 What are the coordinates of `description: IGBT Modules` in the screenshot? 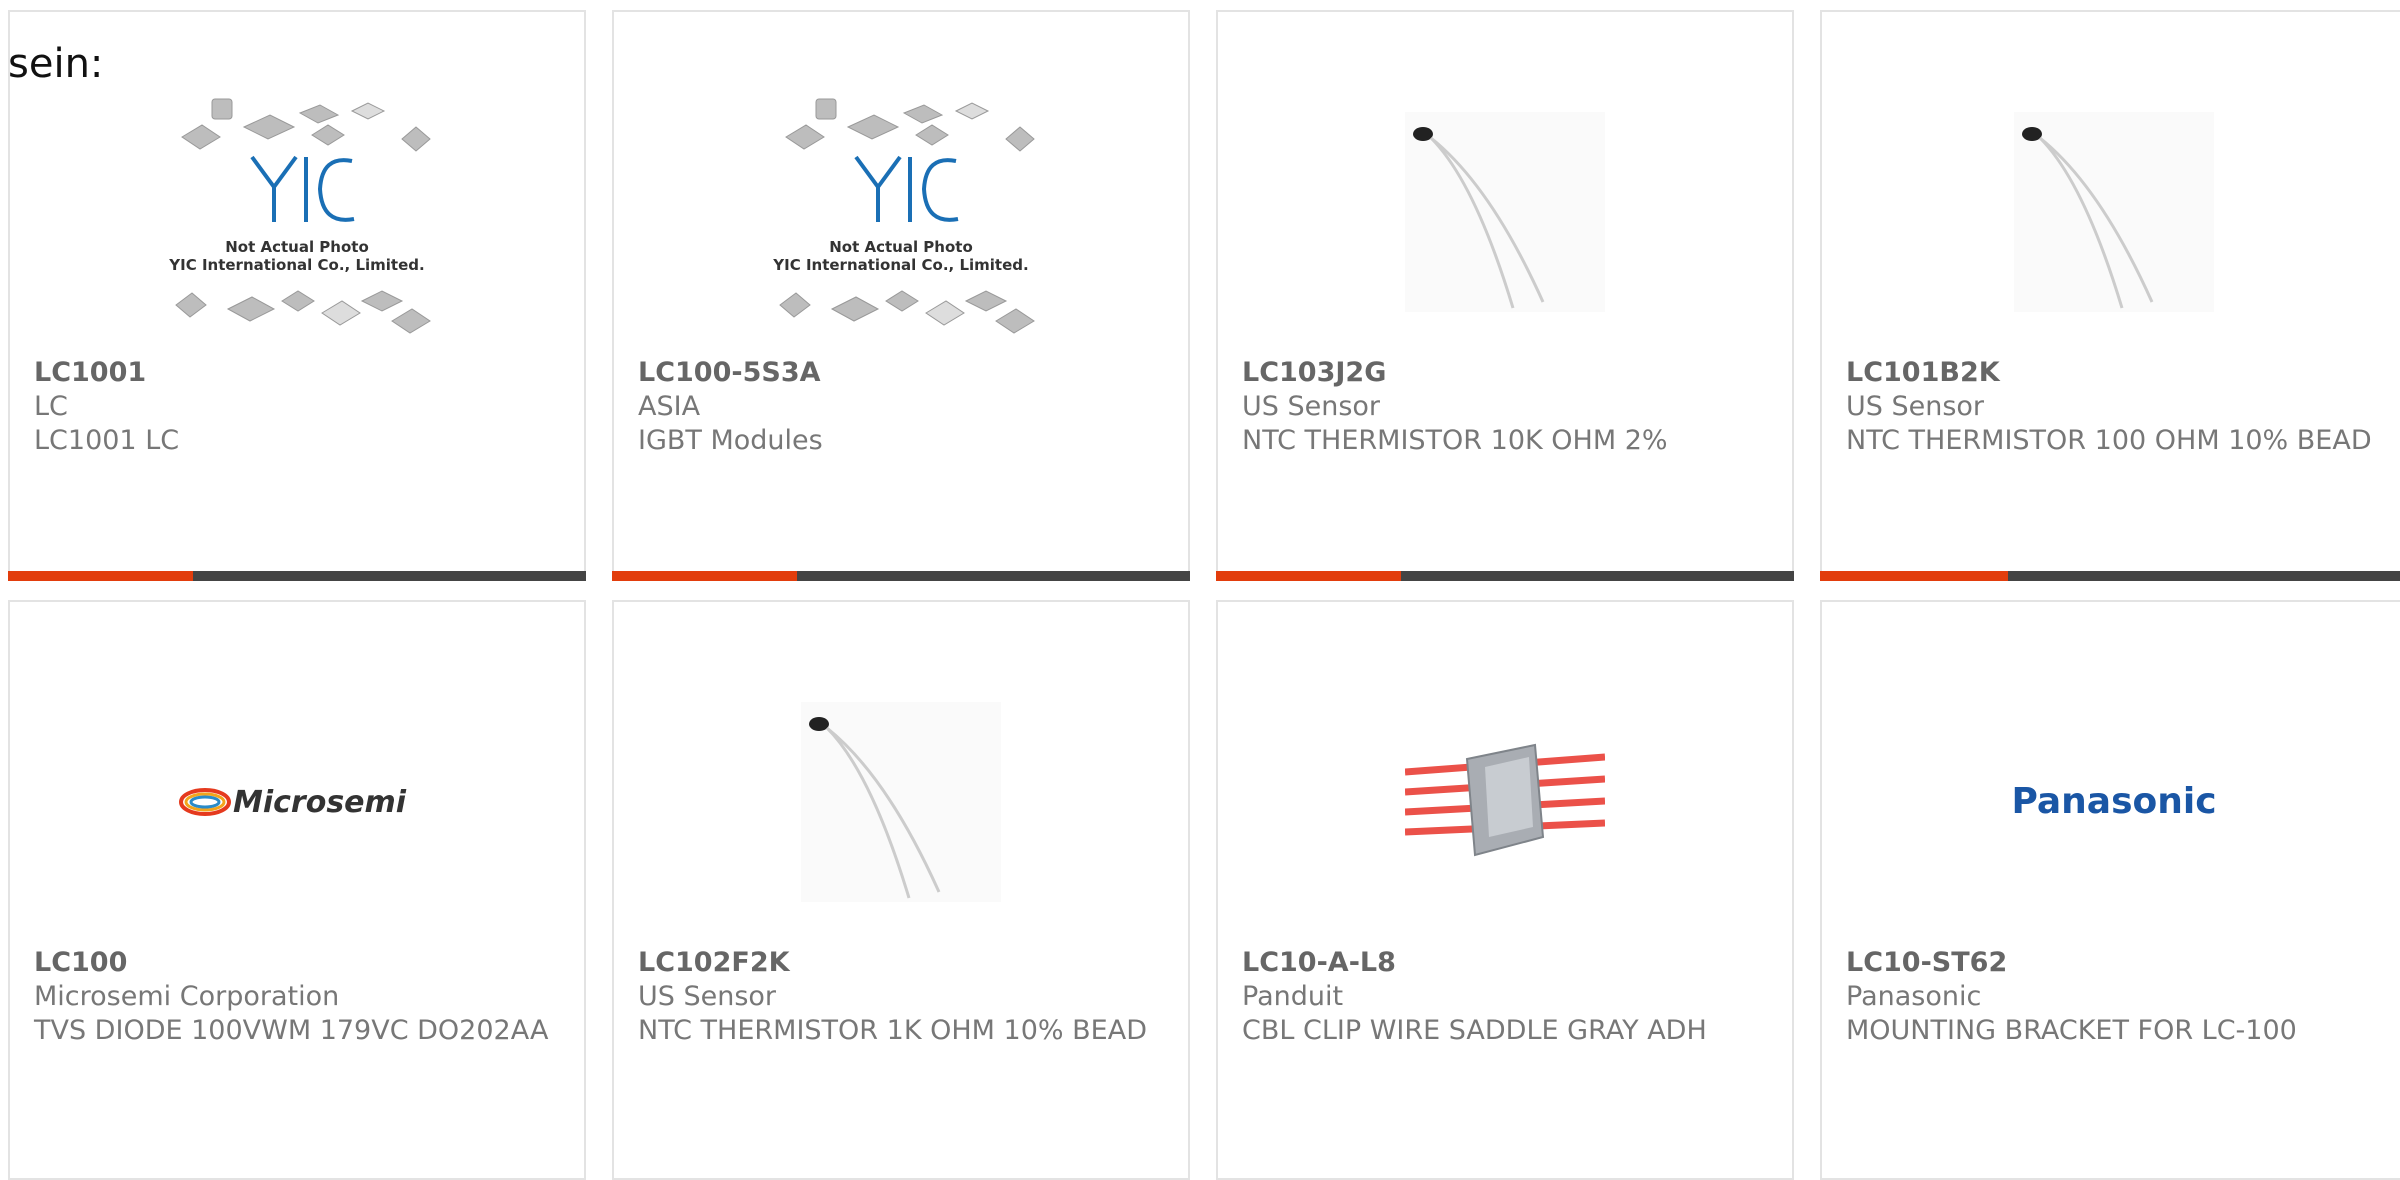 It's located at (730, 440).